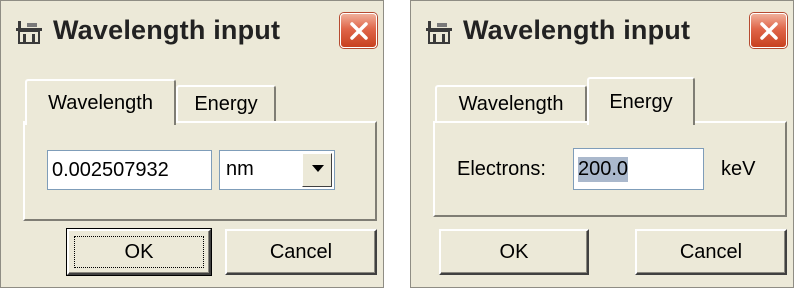 The image size is (794, 293). What do you see at coordinates (240, 169) in the screenshot?
I see `unit-select-value: nm` at bounding box center [240, 169].